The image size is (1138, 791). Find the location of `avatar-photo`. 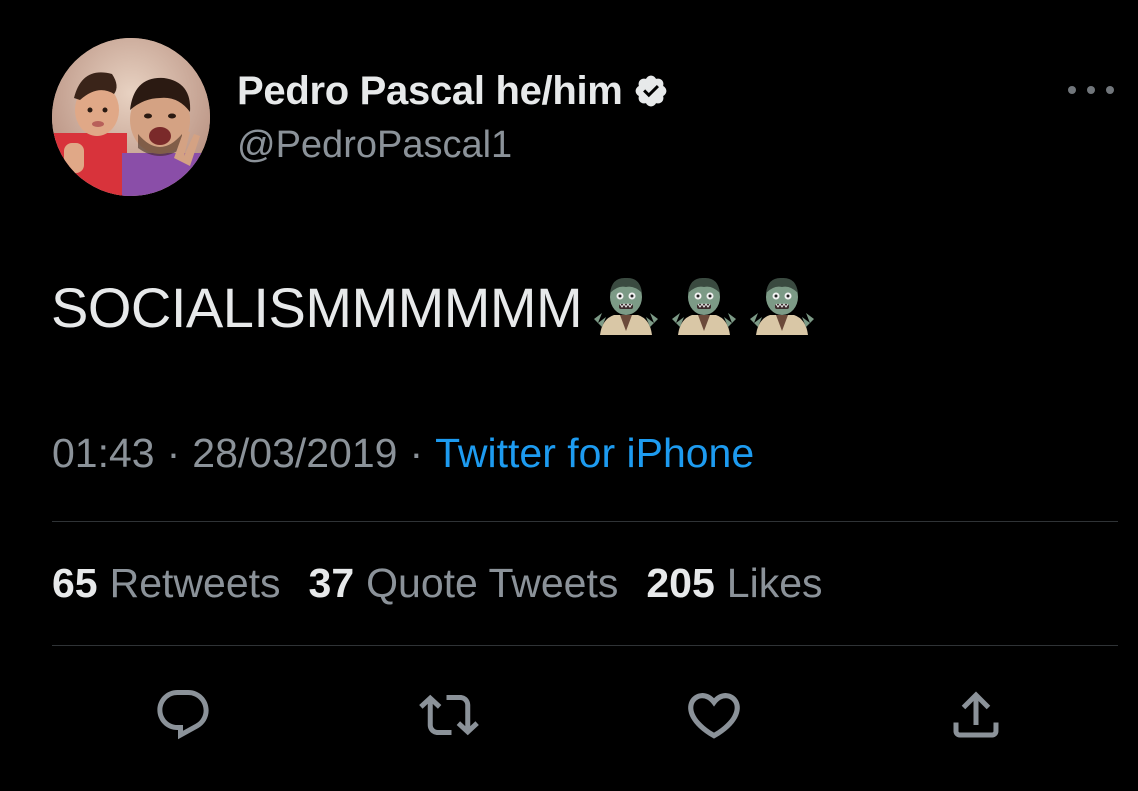

avatar-photo is located at coordinates (131, 117).